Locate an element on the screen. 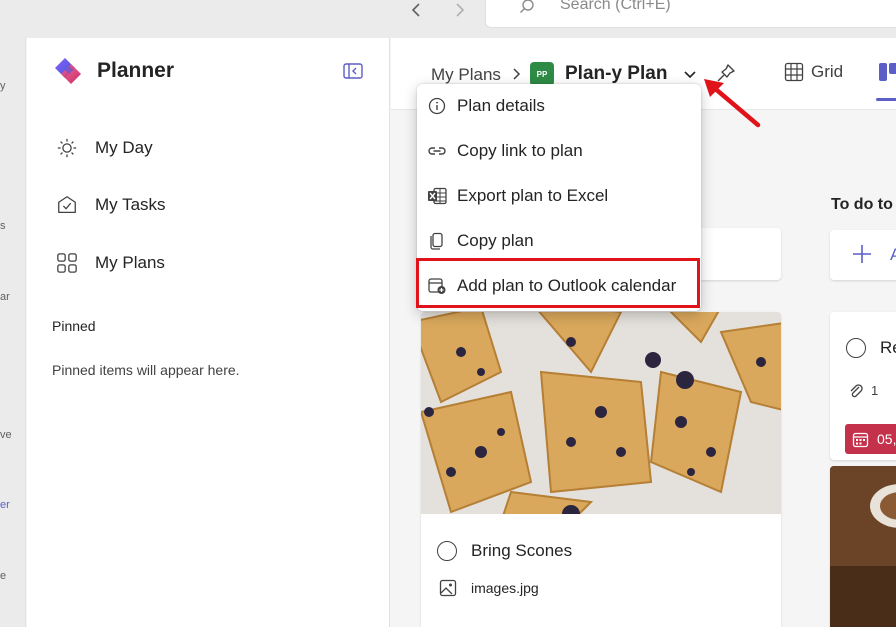 The width and height of the screenshot is (896, 627). coffee-image is located at coordinates (863, 546).